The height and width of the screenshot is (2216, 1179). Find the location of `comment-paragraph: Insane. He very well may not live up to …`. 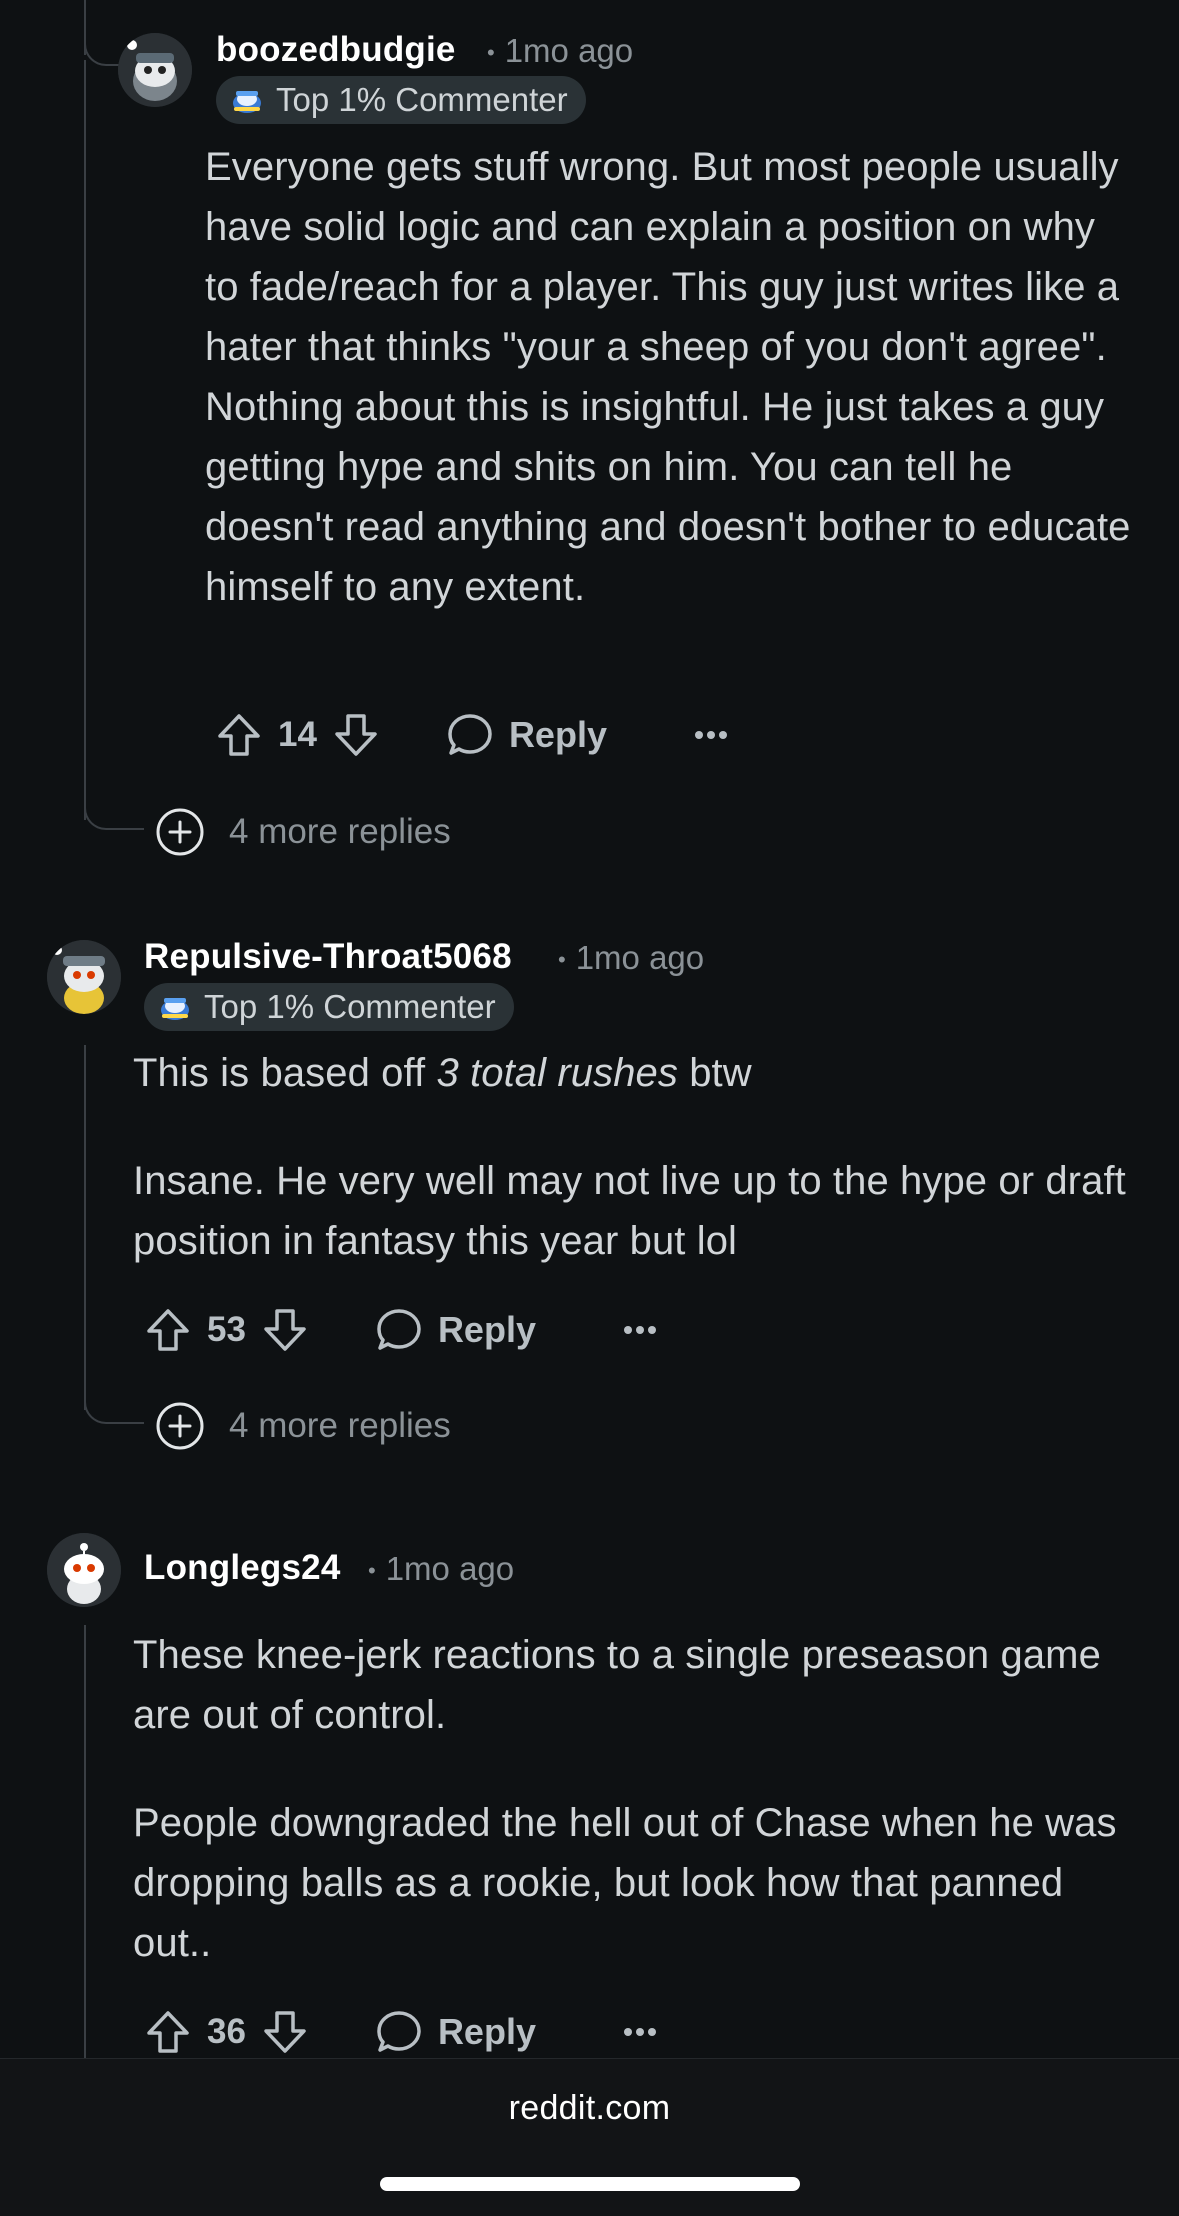

comment-paragraph: Insane. He very well may not live up to … is located at coordinates (629, 1211).